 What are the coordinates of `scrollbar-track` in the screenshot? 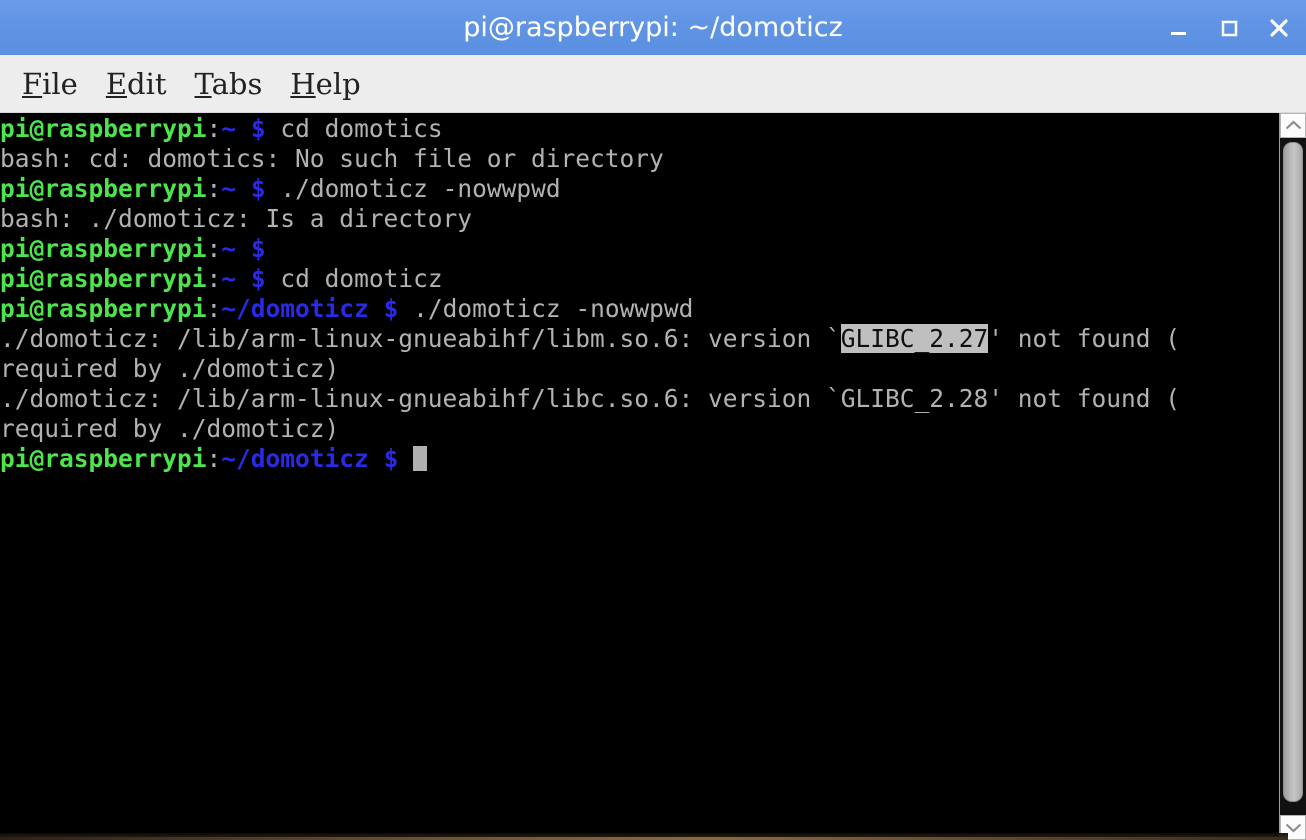 It's located at (1293, 476).